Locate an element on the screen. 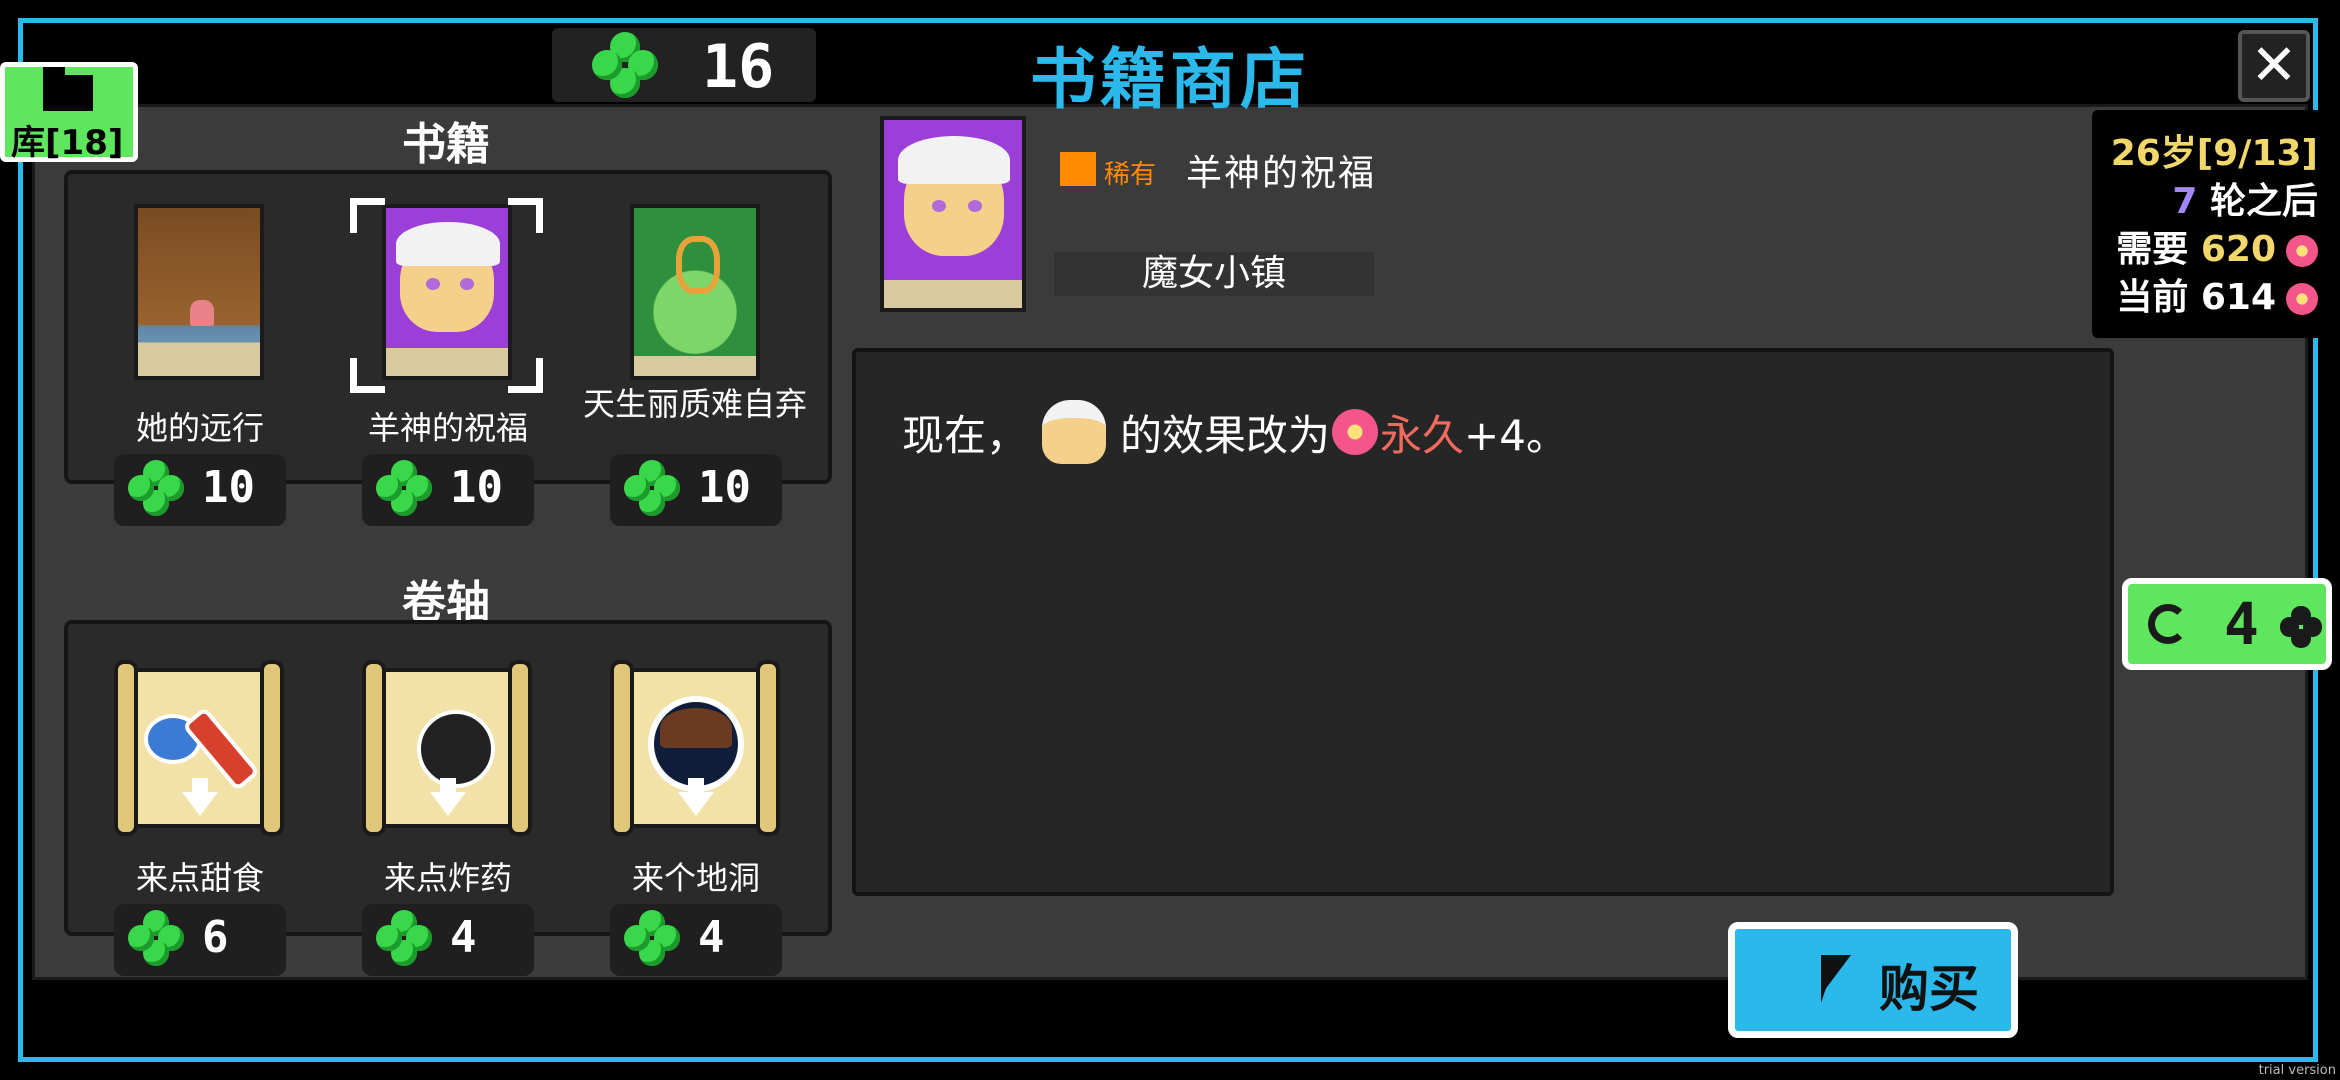 The width and height of the screenshot is (2340, 1080). folder-icon is located at coordinates (68, 89).